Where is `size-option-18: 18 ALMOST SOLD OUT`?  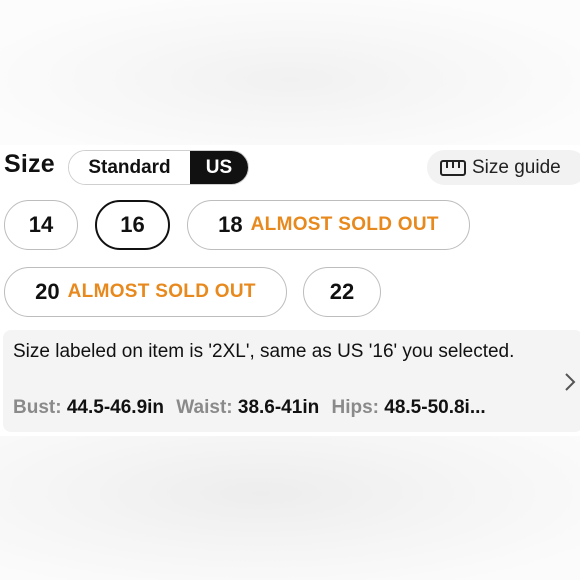
size-option-18: 18 ALMOST SOLD OUT is located at coordinates (328, 225).